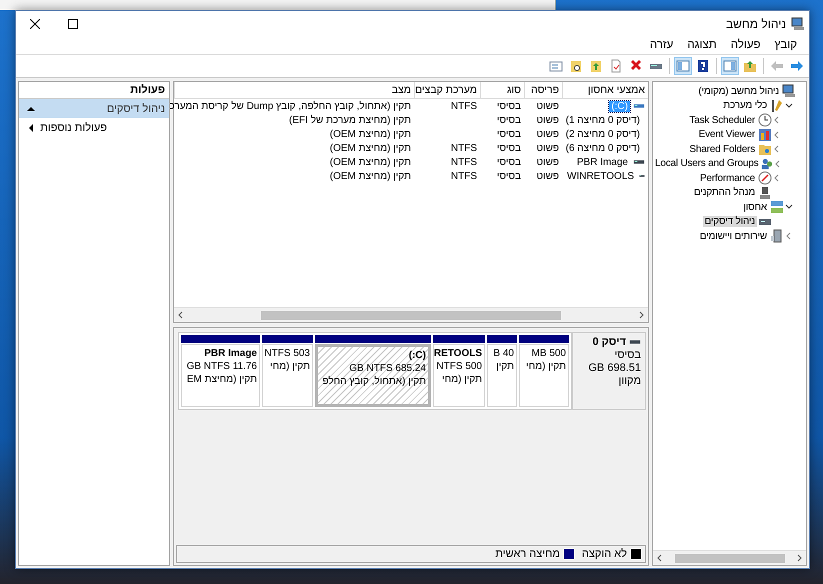 The width and height of the screenshot is (823, 584). Describe the element at coordinates (600, 176) in the screenshot. I see `volume-name: WINRETOOLS` at that location.